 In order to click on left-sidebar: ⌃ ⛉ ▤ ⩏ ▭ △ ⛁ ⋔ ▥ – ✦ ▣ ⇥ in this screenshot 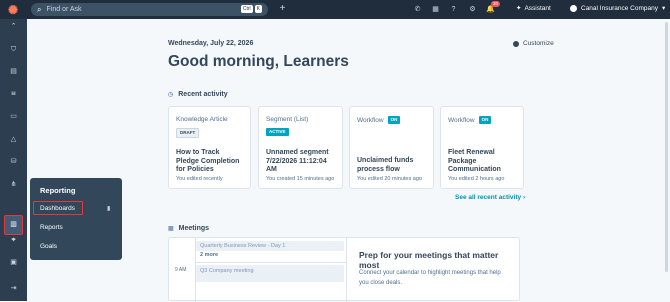, I will do `click(13, 160)`.